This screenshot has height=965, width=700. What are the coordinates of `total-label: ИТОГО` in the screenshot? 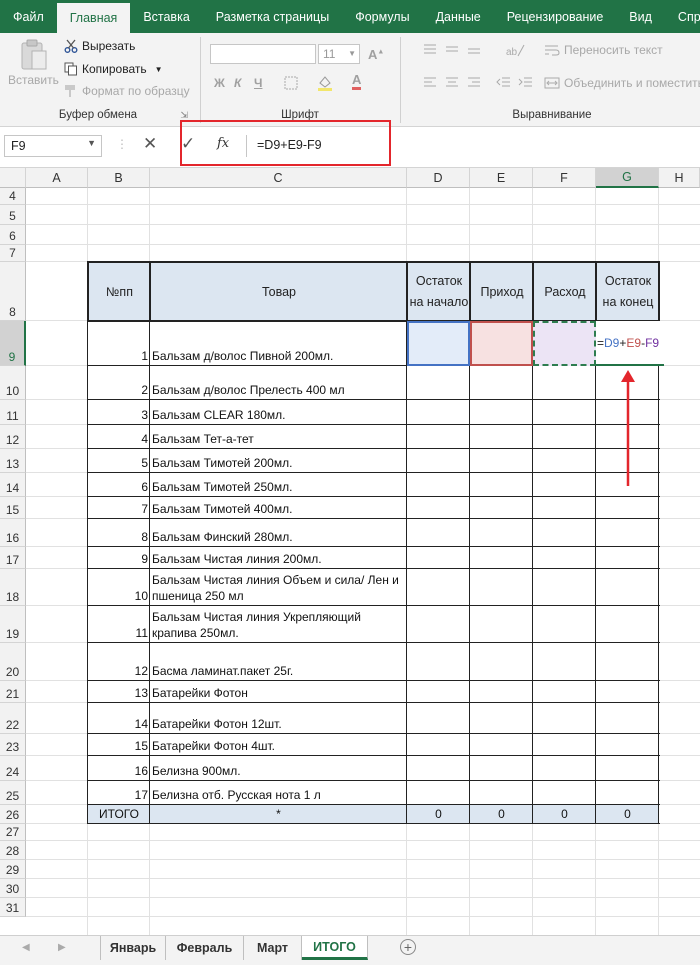 It's located at (119, 814).